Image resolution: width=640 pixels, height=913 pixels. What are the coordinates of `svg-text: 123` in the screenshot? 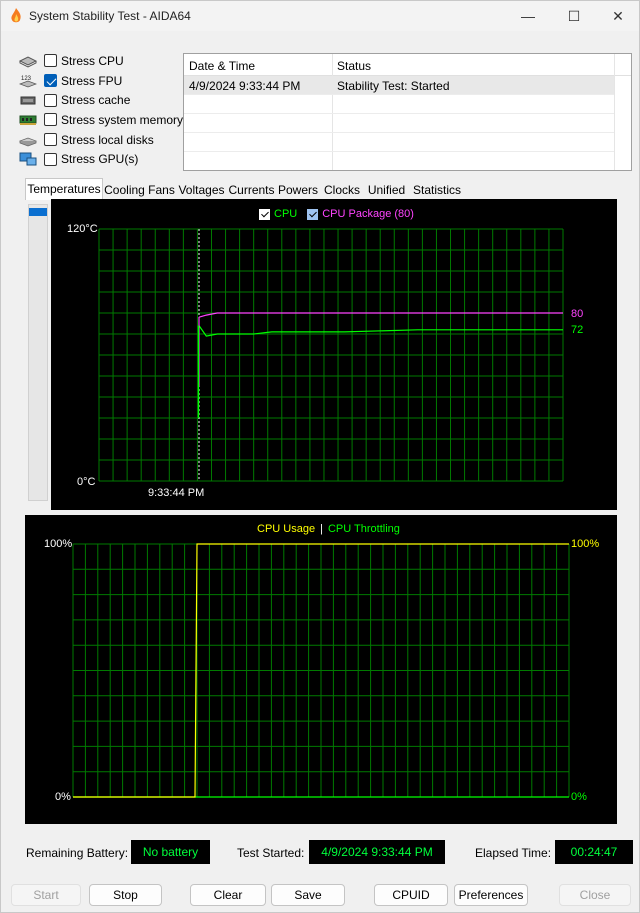 It's located at (26, 79).